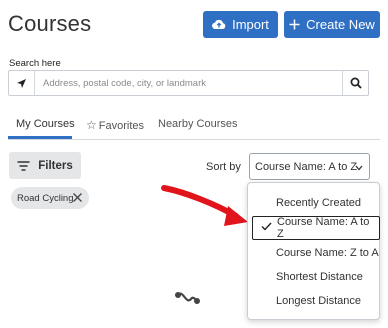 Image resolution: width=388 pixels, height=328 pixels. I want to click on route-loading-icon, so click(187, 298).